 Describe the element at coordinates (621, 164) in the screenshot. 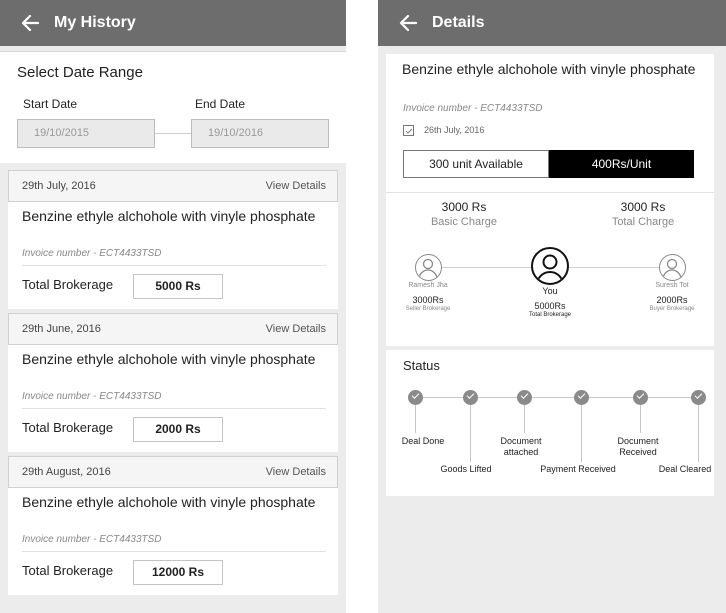

I see `unit-rate-box: 400Rs/Unit` at that location.